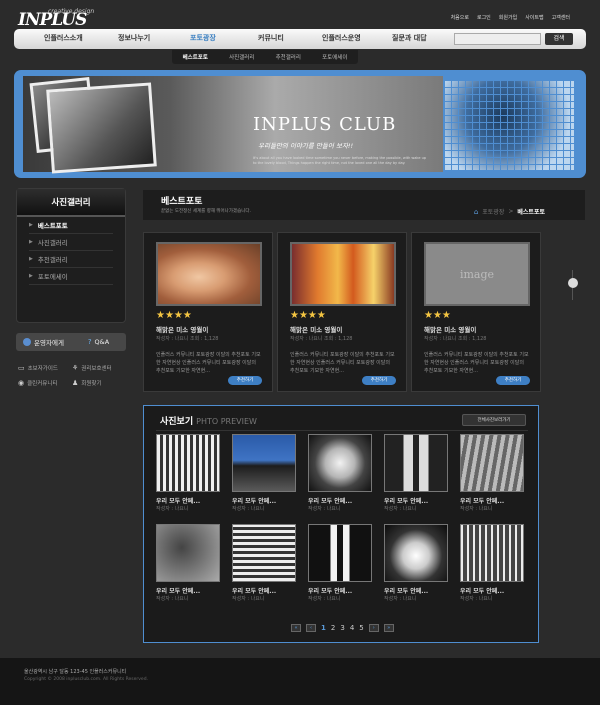 The width and height of the screenshot is (600, 705). What do you see at coordinates (352, 628) in the screenshot?
I see `page-4: 4` at bounding box center [352, 628].